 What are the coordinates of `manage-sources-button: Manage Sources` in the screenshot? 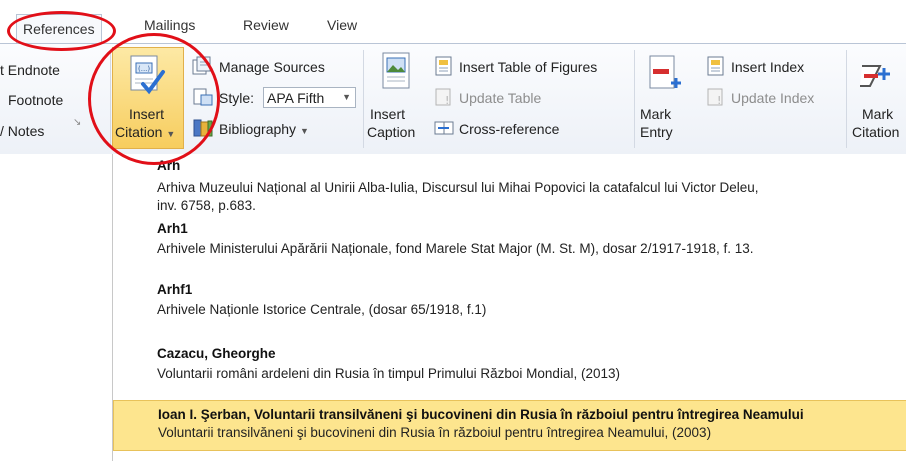 It's located at (272, 67).